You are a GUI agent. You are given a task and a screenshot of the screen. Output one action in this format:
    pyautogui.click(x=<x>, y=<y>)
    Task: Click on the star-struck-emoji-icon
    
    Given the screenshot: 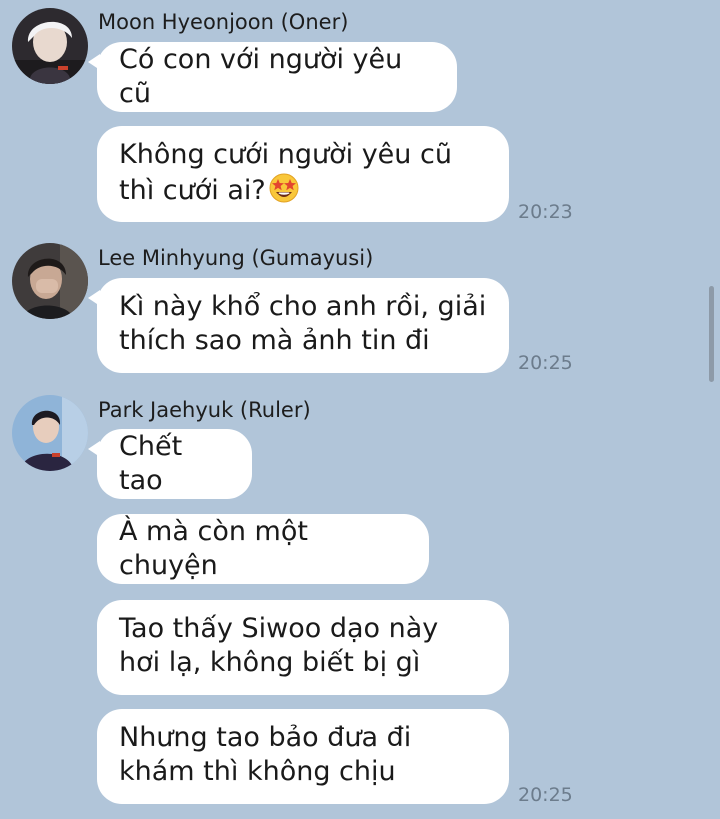 What is the action you would take?
    pyautogui.click(x=284, y=188)
    